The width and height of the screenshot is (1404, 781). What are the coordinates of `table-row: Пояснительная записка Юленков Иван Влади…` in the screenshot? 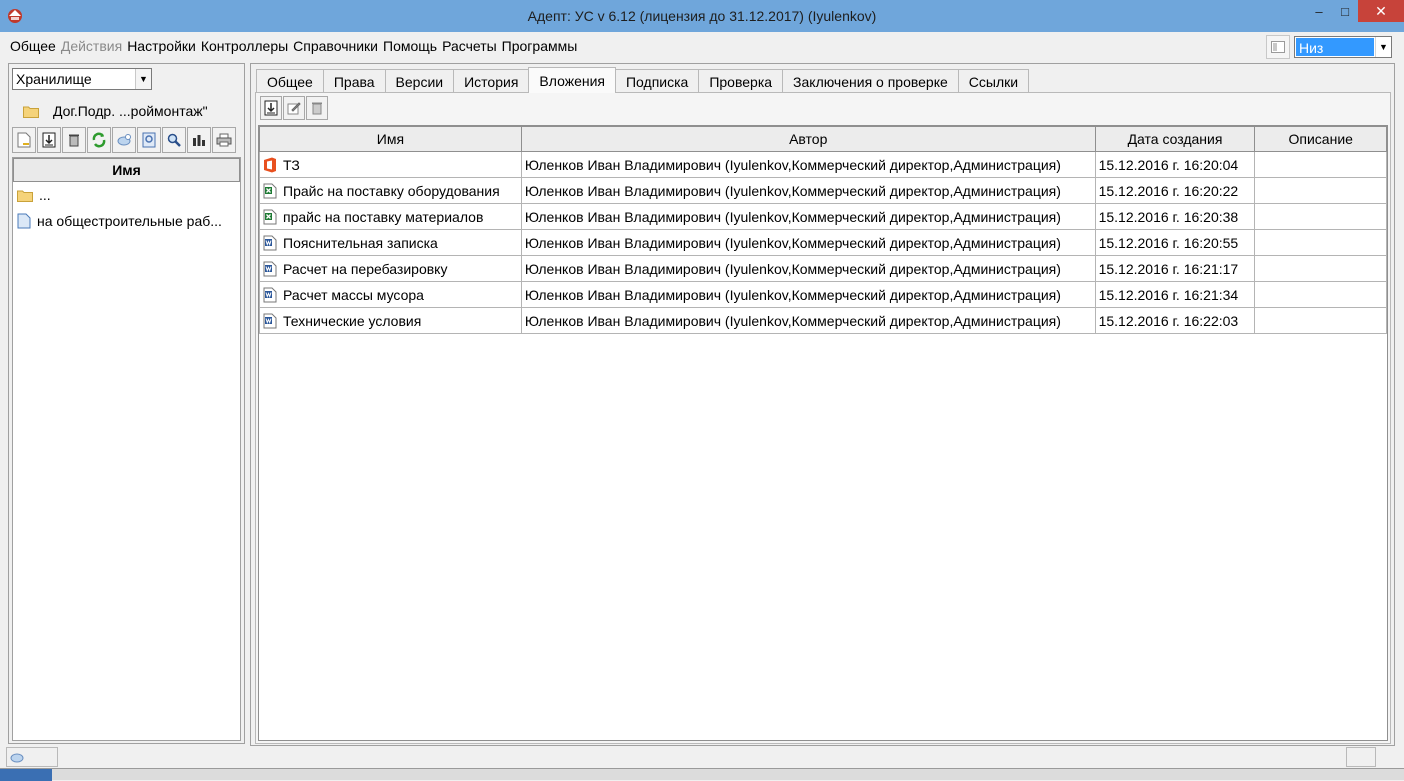 It's located at (823, 242).